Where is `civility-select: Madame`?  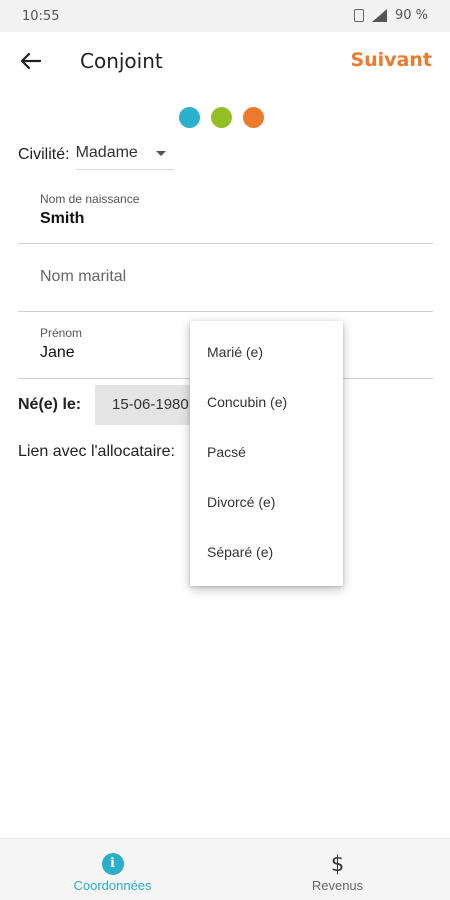
civility-select: Madame is located at coordinates (124, 155).